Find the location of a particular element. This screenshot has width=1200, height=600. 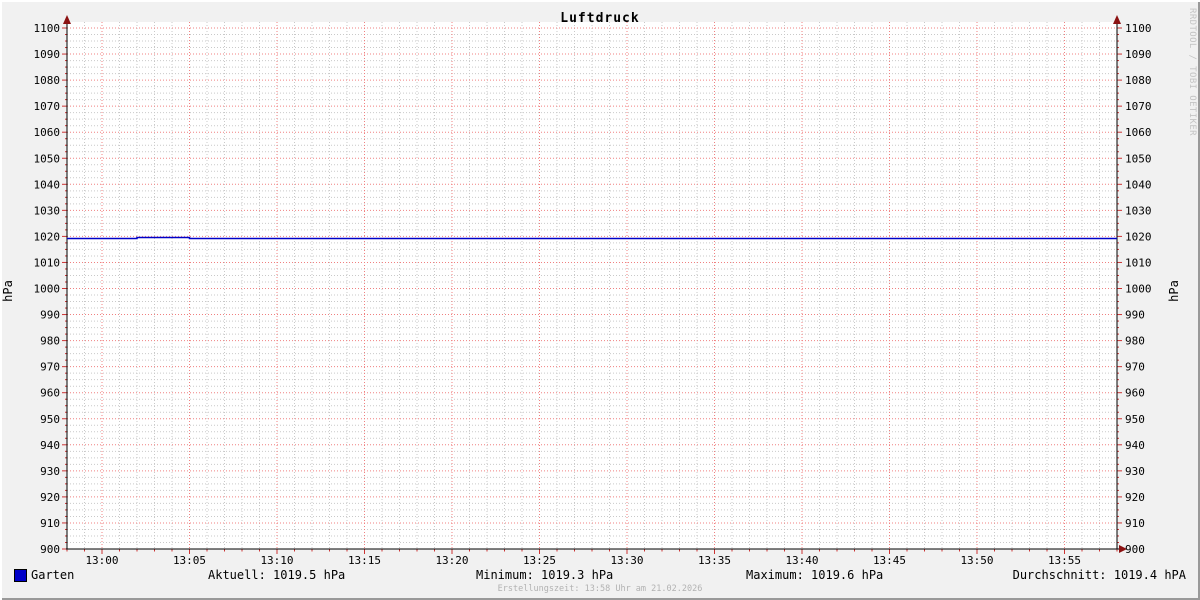

y-tick-label-right: 1000 is located at coordinates (1138, 289).